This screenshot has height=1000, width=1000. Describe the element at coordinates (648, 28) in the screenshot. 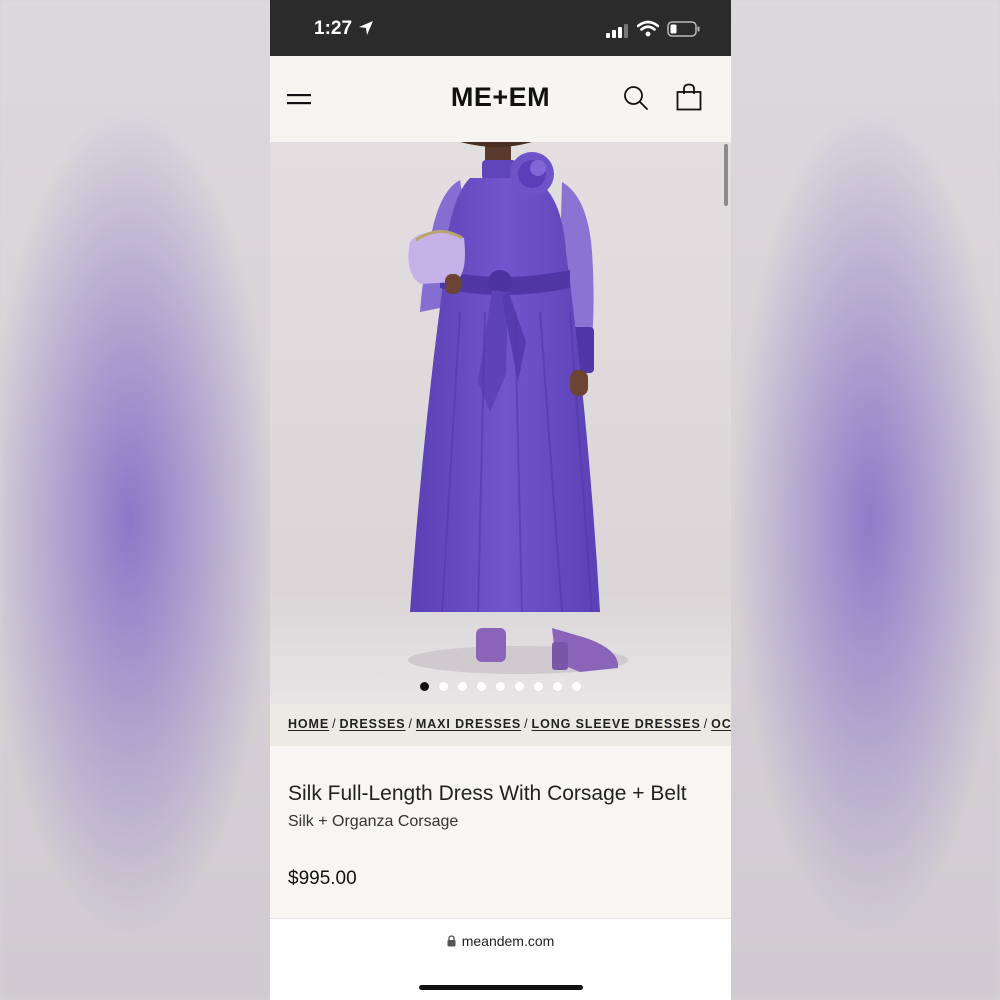

I see `wifi-icon` at that location.